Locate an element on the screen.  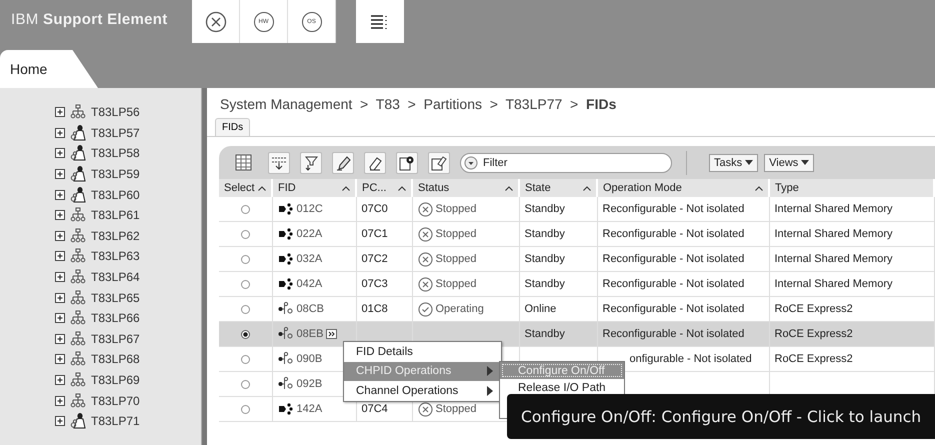
tree-item: T83LP60 is located at coordinates (115, 195).